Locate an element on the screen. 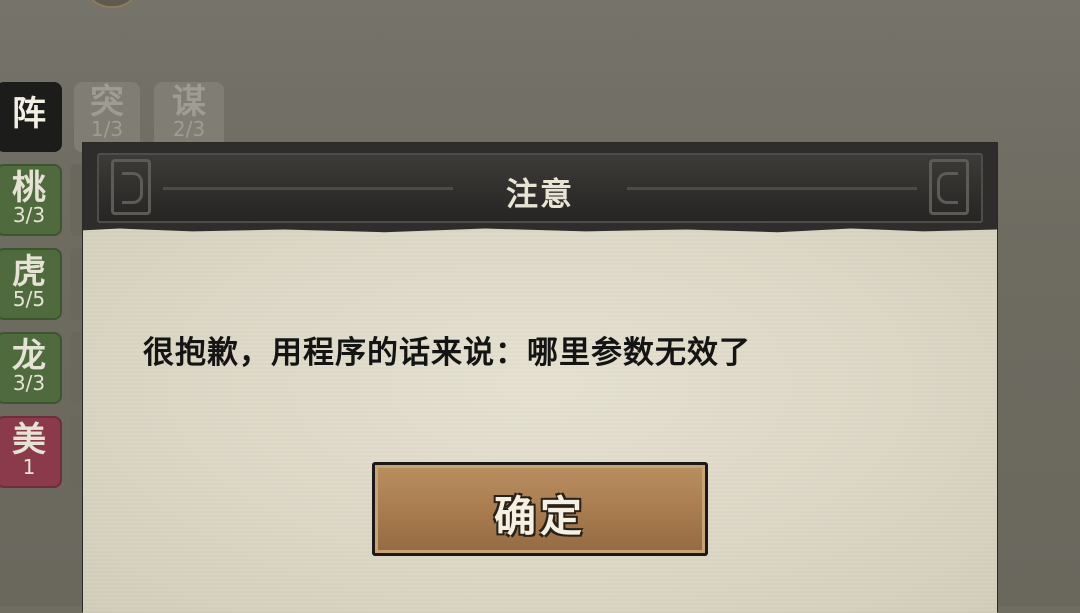 The image size is (1080, 613). side-item-count: 1 is located at coordinates (29, 467).